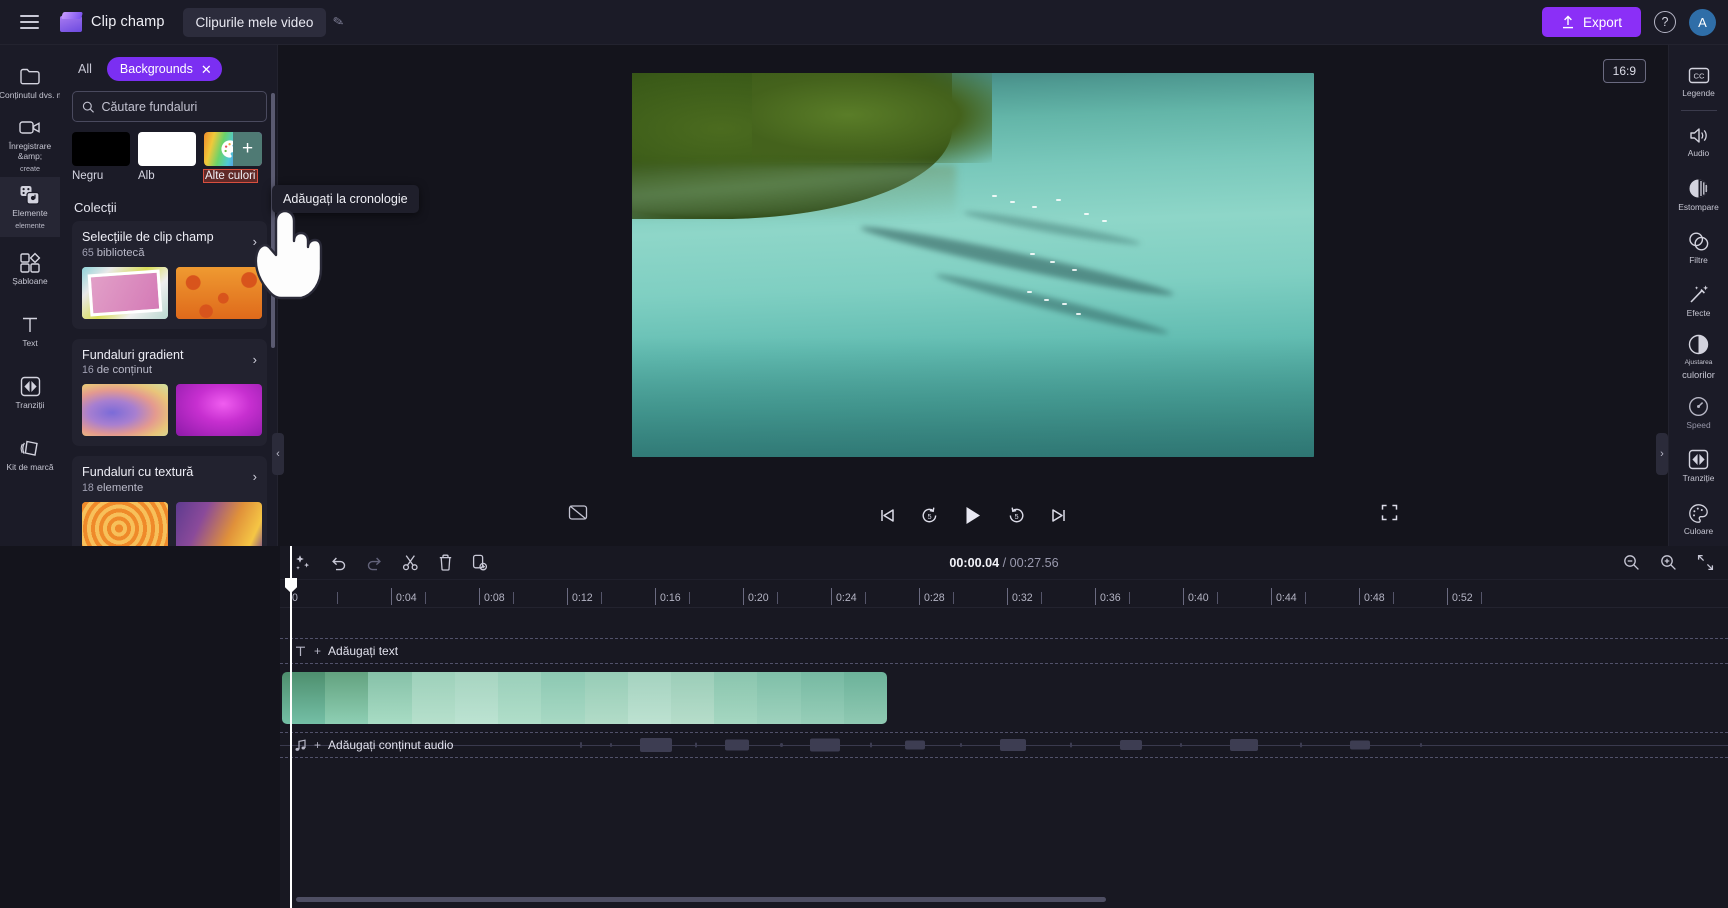  I want to click on ruler-label: 0:32, so click(1022, 598).